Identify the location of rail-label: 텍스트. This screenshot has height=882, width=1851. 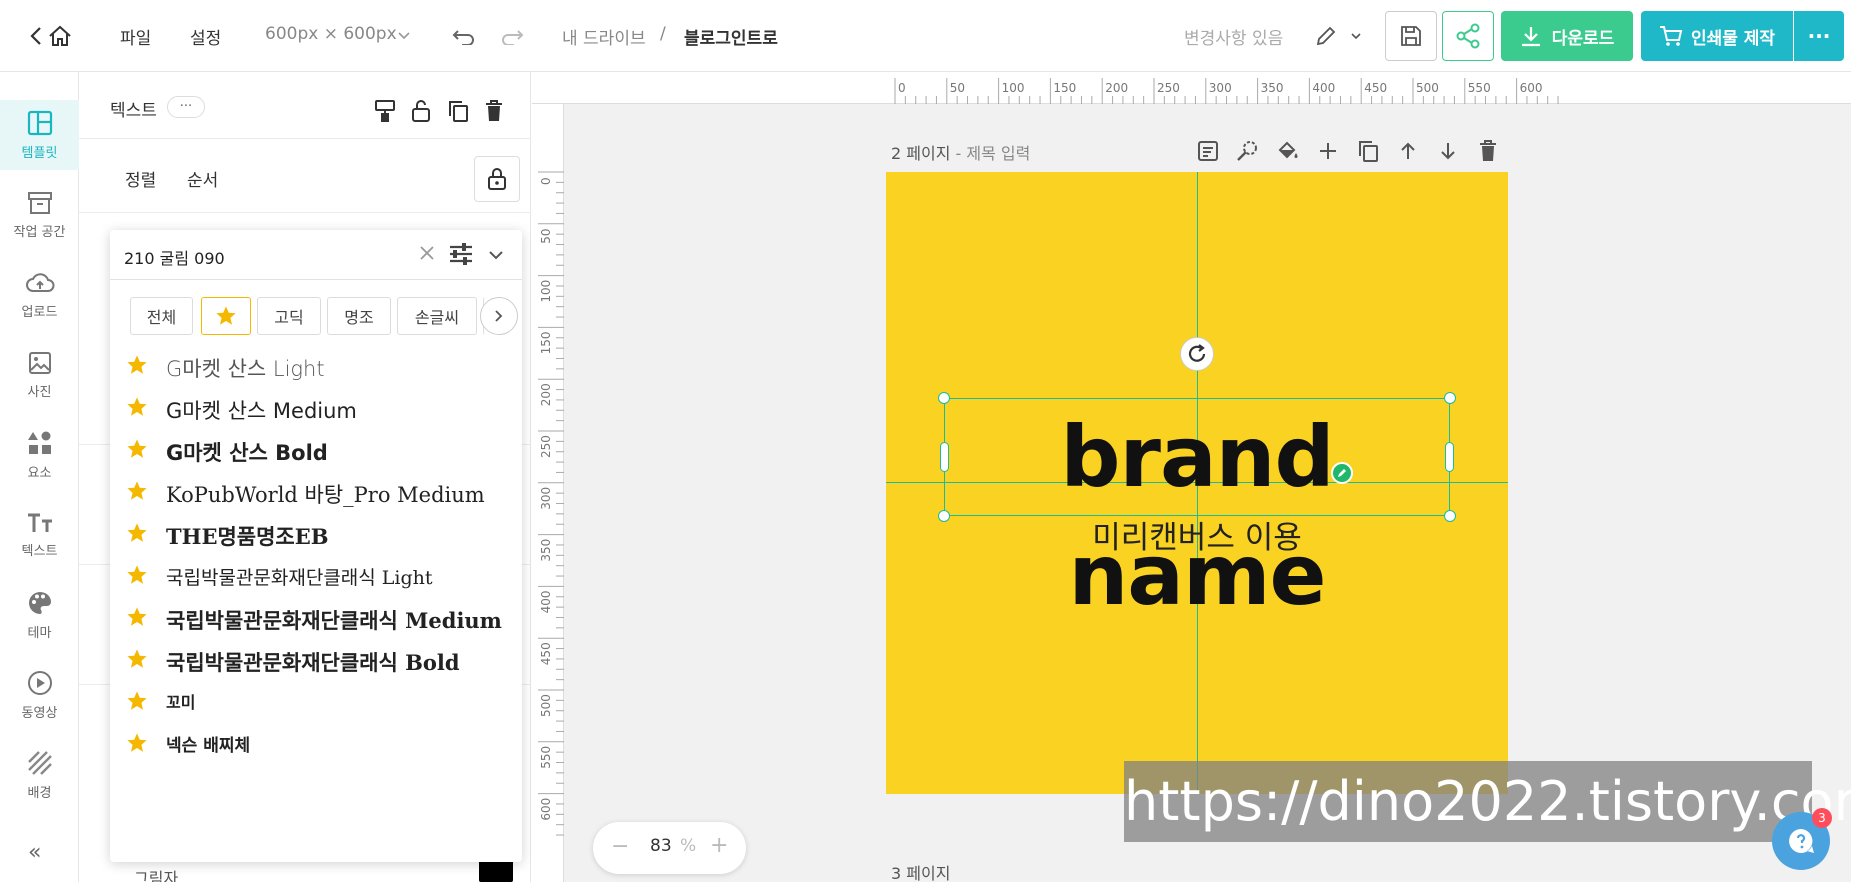
(39, 551).